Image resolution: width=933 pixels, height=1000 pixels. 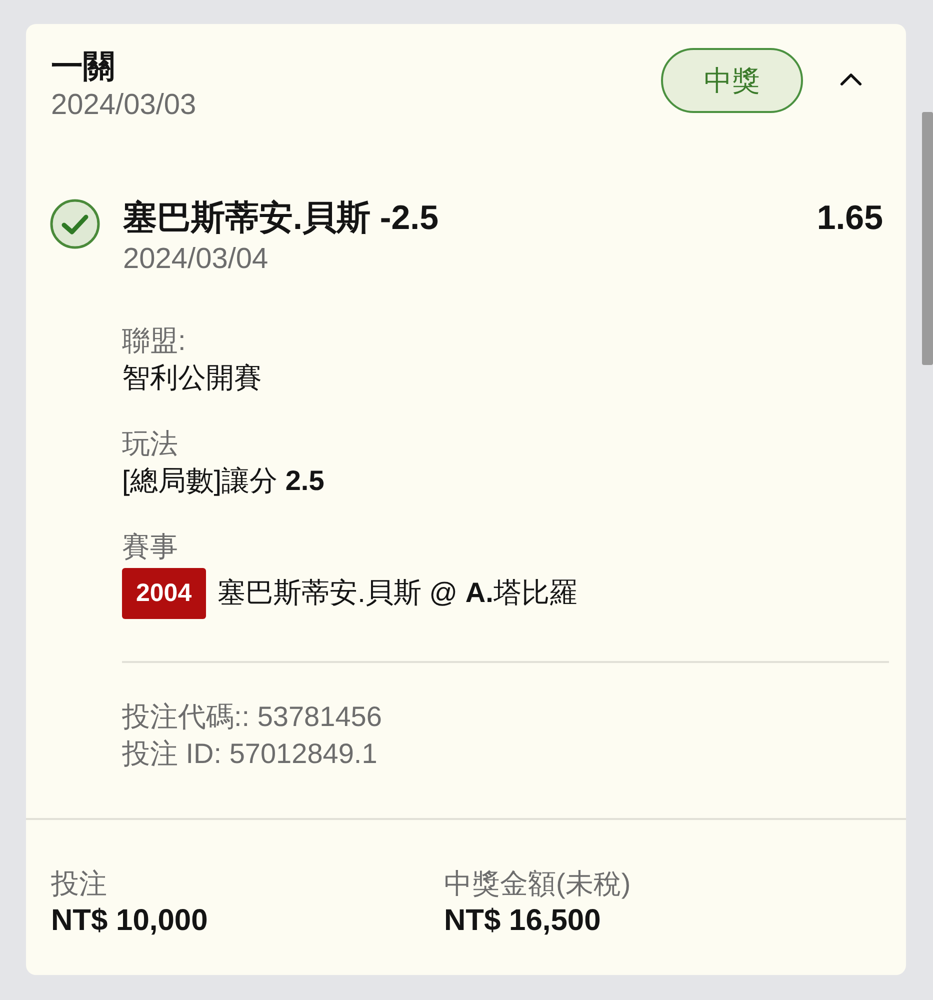 What do you see at coordinates (150, 444) in the screenshot?
I see `field-label: 玩法` at bounding box center [150, 444].